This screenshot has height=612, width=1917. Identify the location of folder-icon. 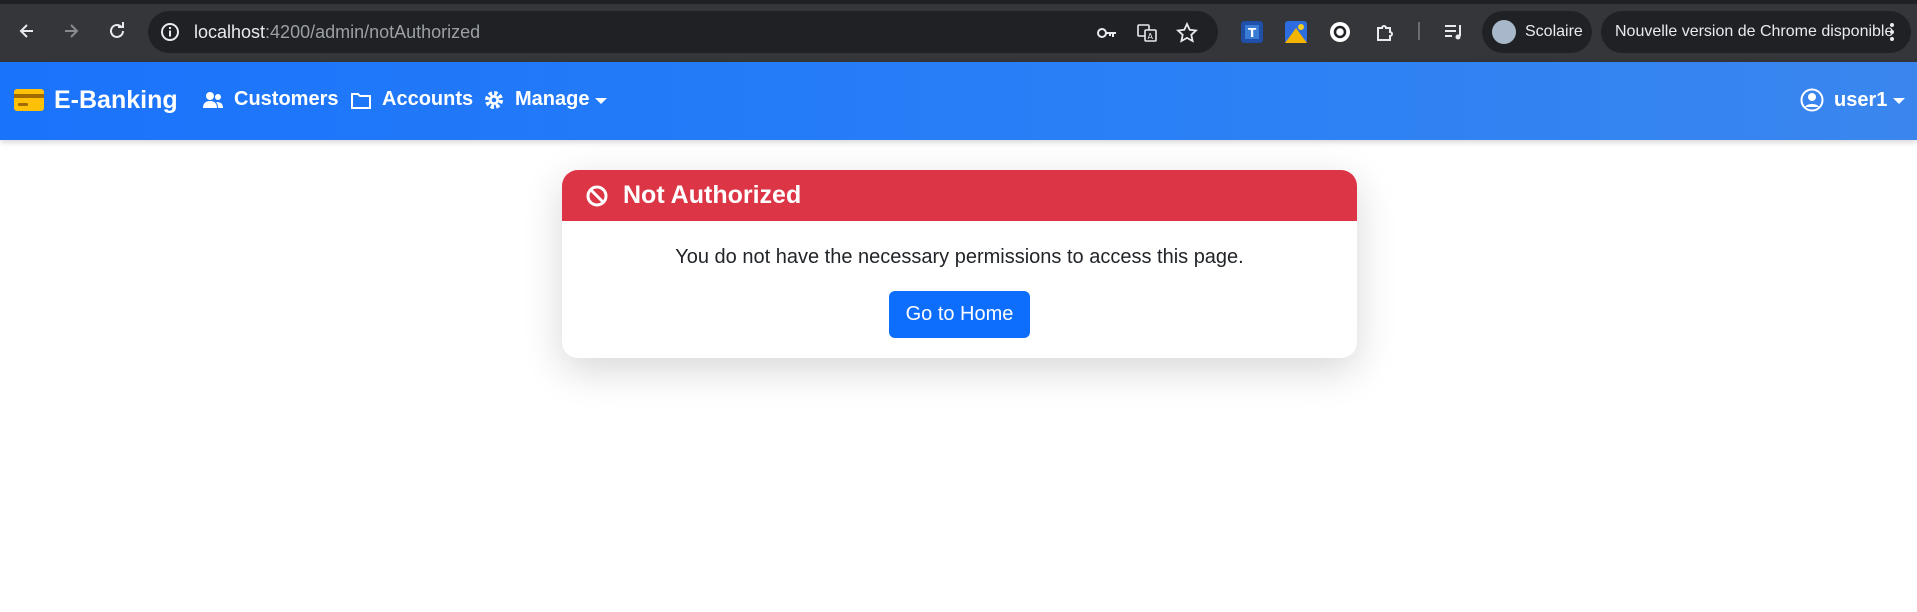
(361, 100).